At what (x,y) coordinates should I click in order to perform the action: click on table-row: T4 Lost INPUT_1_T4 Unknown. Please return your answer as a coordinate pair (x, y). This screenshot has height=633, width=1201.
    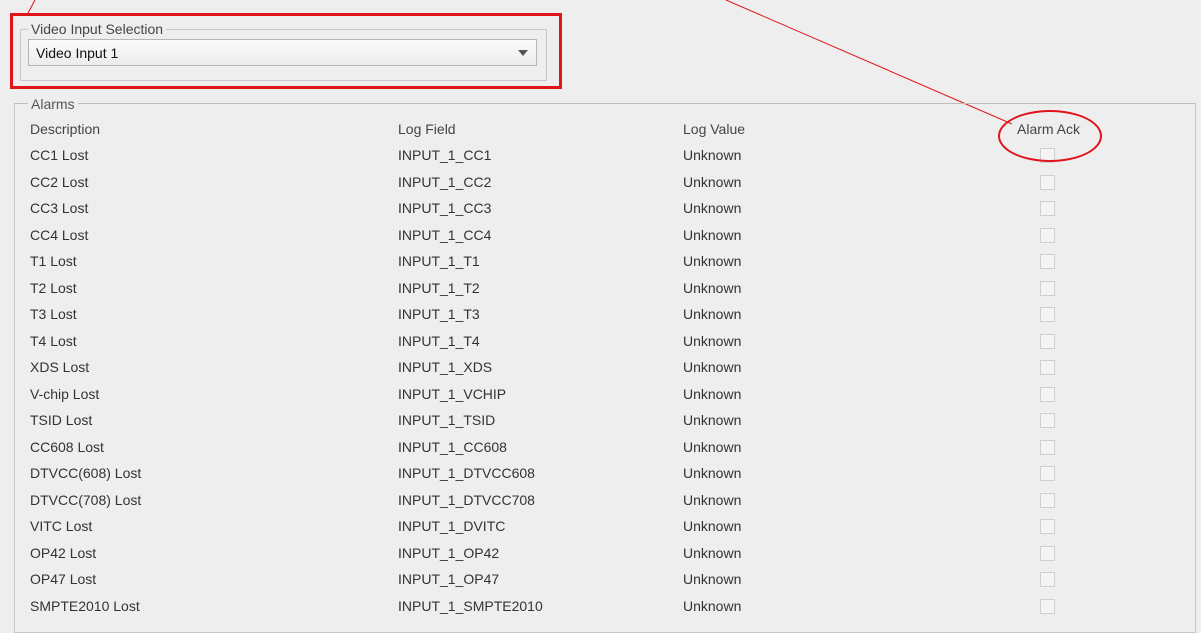
    Looking at the image, I should click on (600, 341).